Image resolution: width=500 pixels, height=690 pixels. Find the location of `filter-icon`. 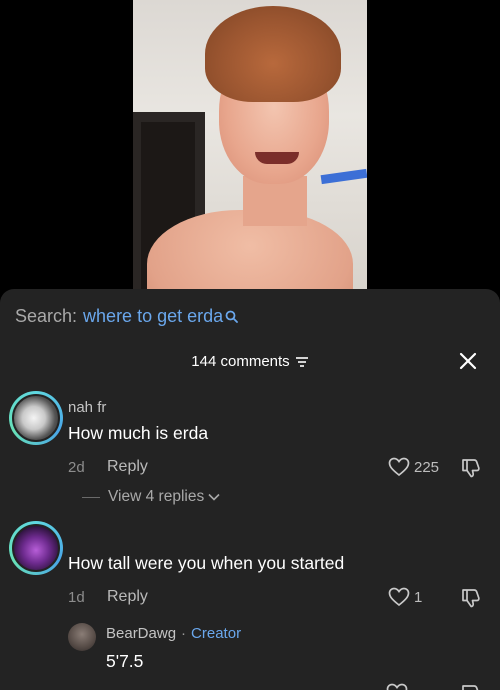

filter-icon is located at coordinates (302, 362).